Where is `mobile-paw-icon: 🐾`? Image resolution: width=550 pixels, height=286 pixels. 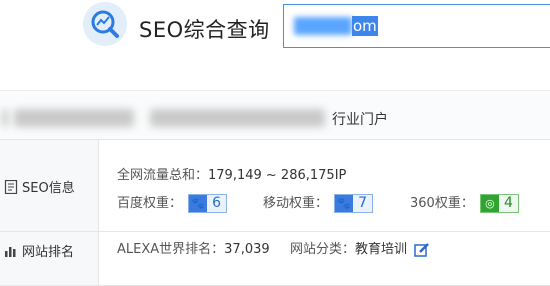
mobile-paw-icon: 🐾 is located at coordinates (344, 203).